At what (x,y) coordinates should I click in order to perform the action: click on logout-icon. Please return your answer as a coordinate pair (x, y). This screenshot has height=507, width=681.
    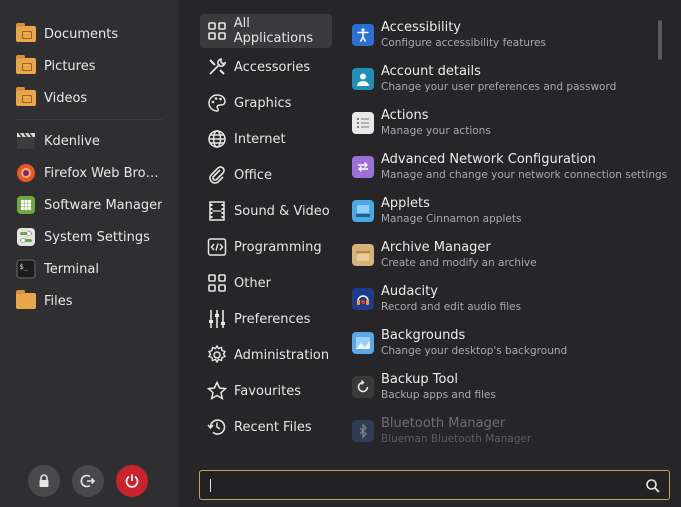
    Looking at the image, I should click on (88, 481).